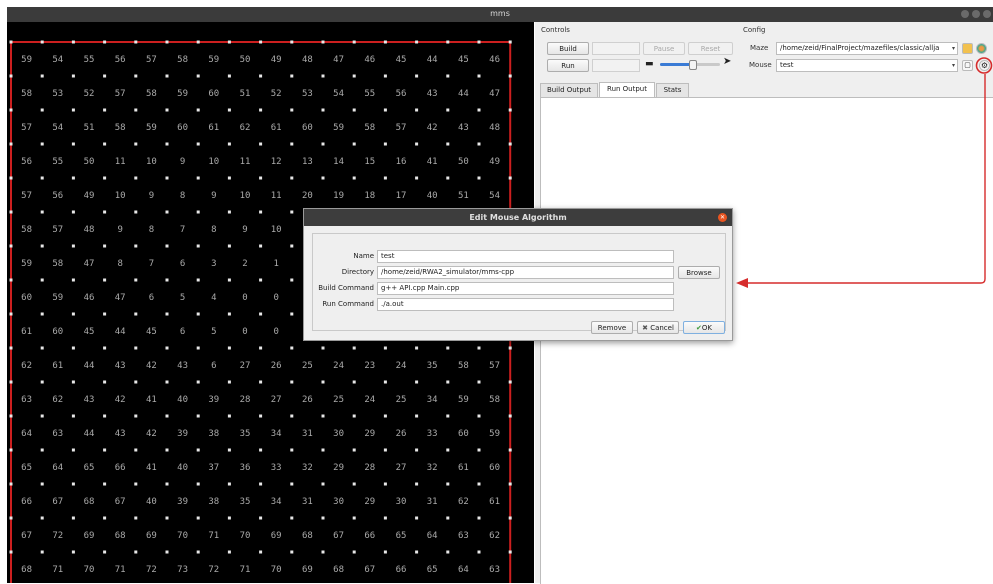  Describe the element at coordinates (967, 48) in the screenshot. I see `open-folder-icon` at that location.